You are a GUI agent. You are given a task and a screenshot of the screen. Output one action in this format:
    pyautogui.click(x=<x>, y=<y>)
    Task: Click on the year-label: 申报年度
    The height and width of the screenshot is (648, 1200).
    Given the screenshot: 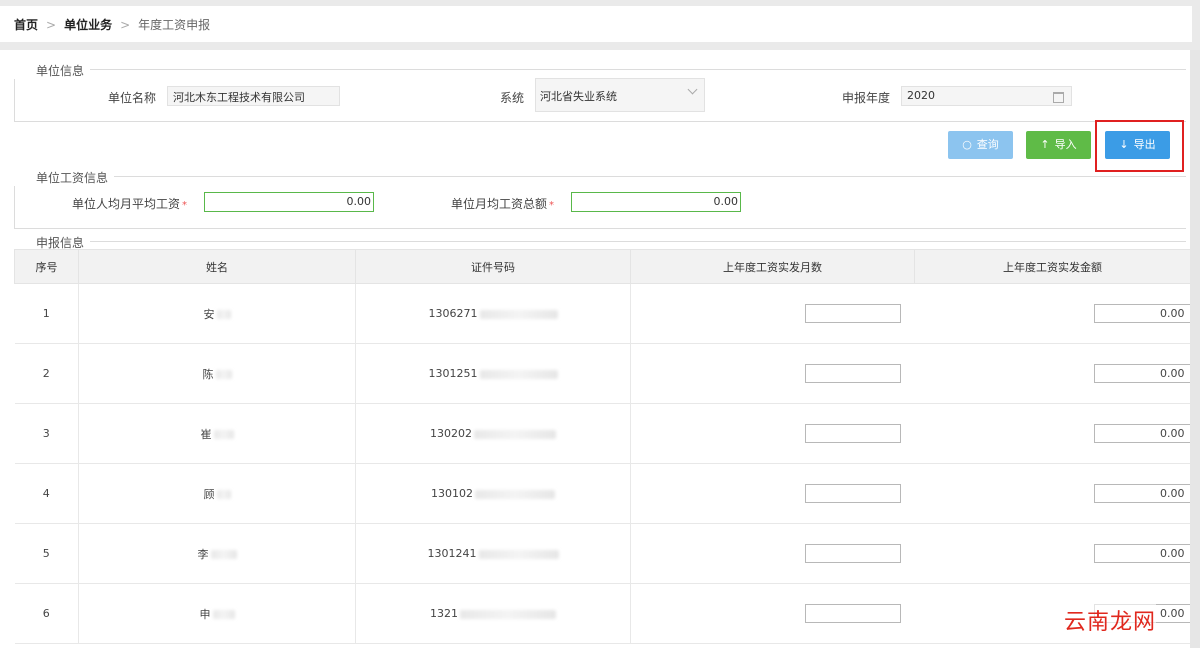 What is the action you would take?
    pyautogui.click(x=866, y=98)
    